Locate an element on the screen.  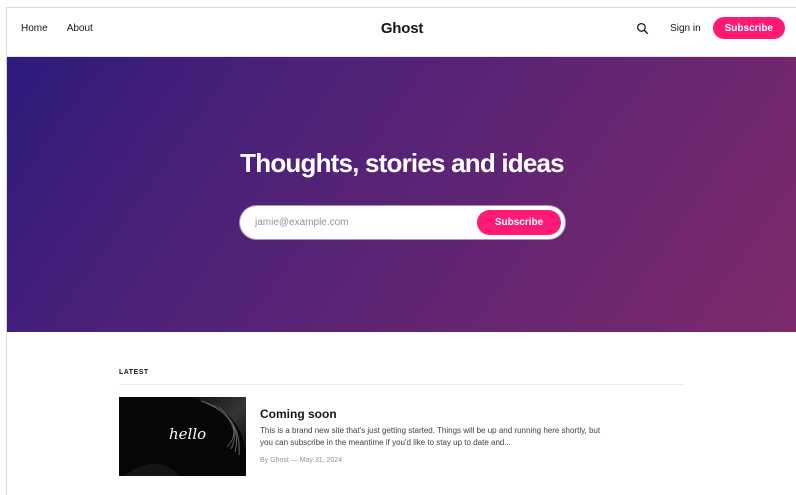
nav-about-link: About is located at coordinates (80, 28).